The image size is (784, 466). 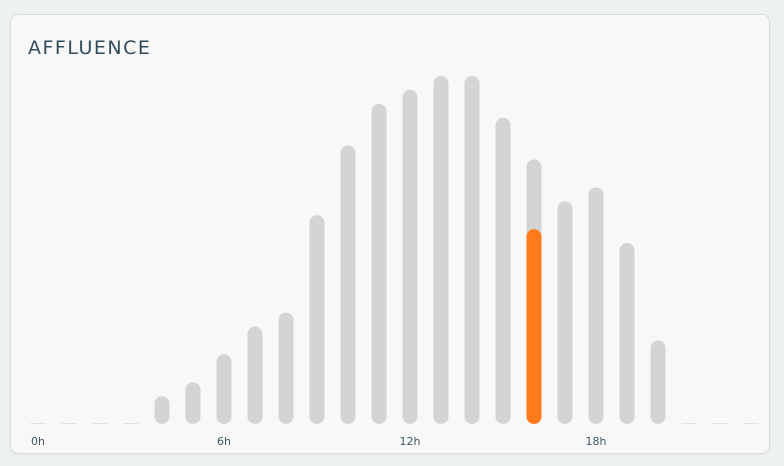 What do you see at coordinates (534, 326) in the screenshot?
I see `current-affluence-bar` at bounding box center [534, 326].